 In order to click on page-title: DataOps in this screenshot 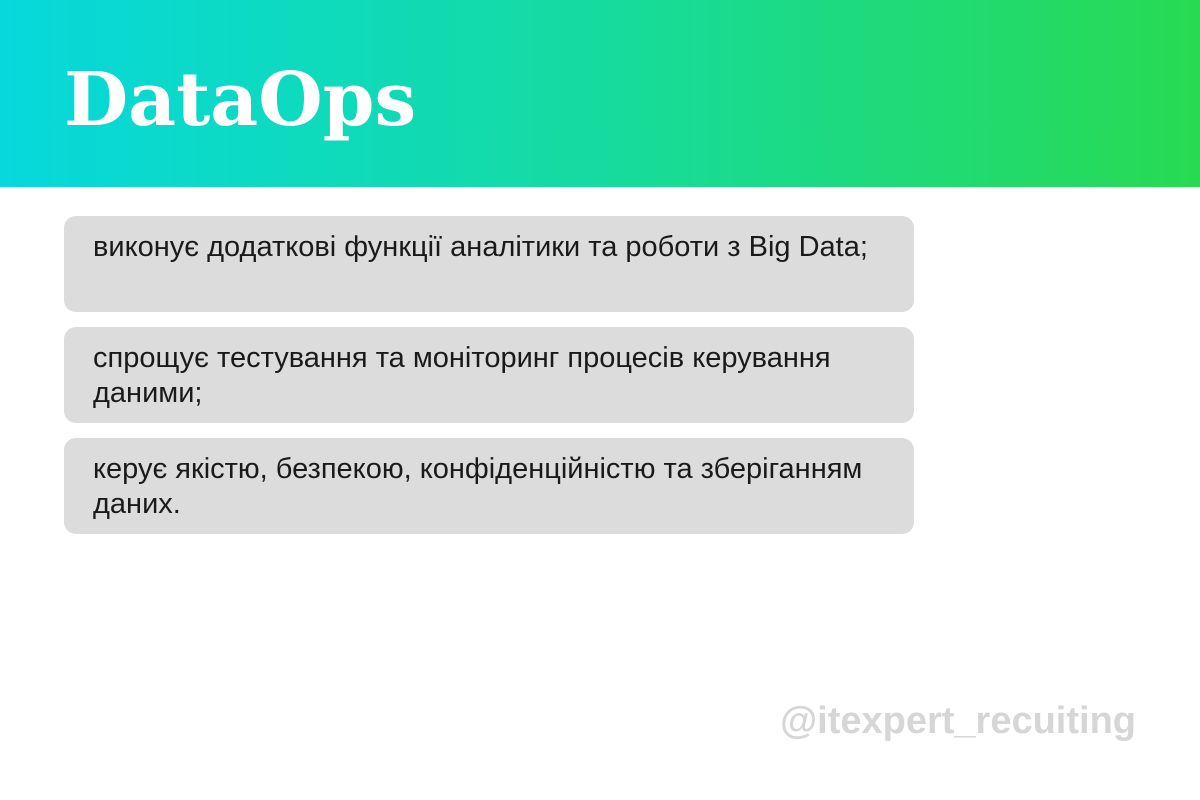, I will do `click(240, 100)`.